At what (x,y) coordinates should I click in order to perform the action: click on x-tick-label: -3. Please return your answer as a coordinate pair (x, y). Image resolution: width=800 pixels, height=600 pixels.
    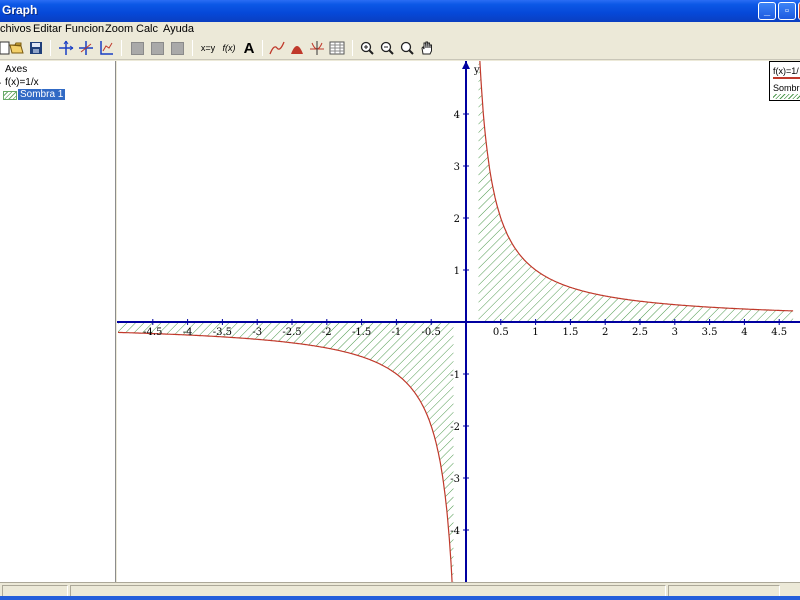
    Looking at the image, I should click on (257, 332).